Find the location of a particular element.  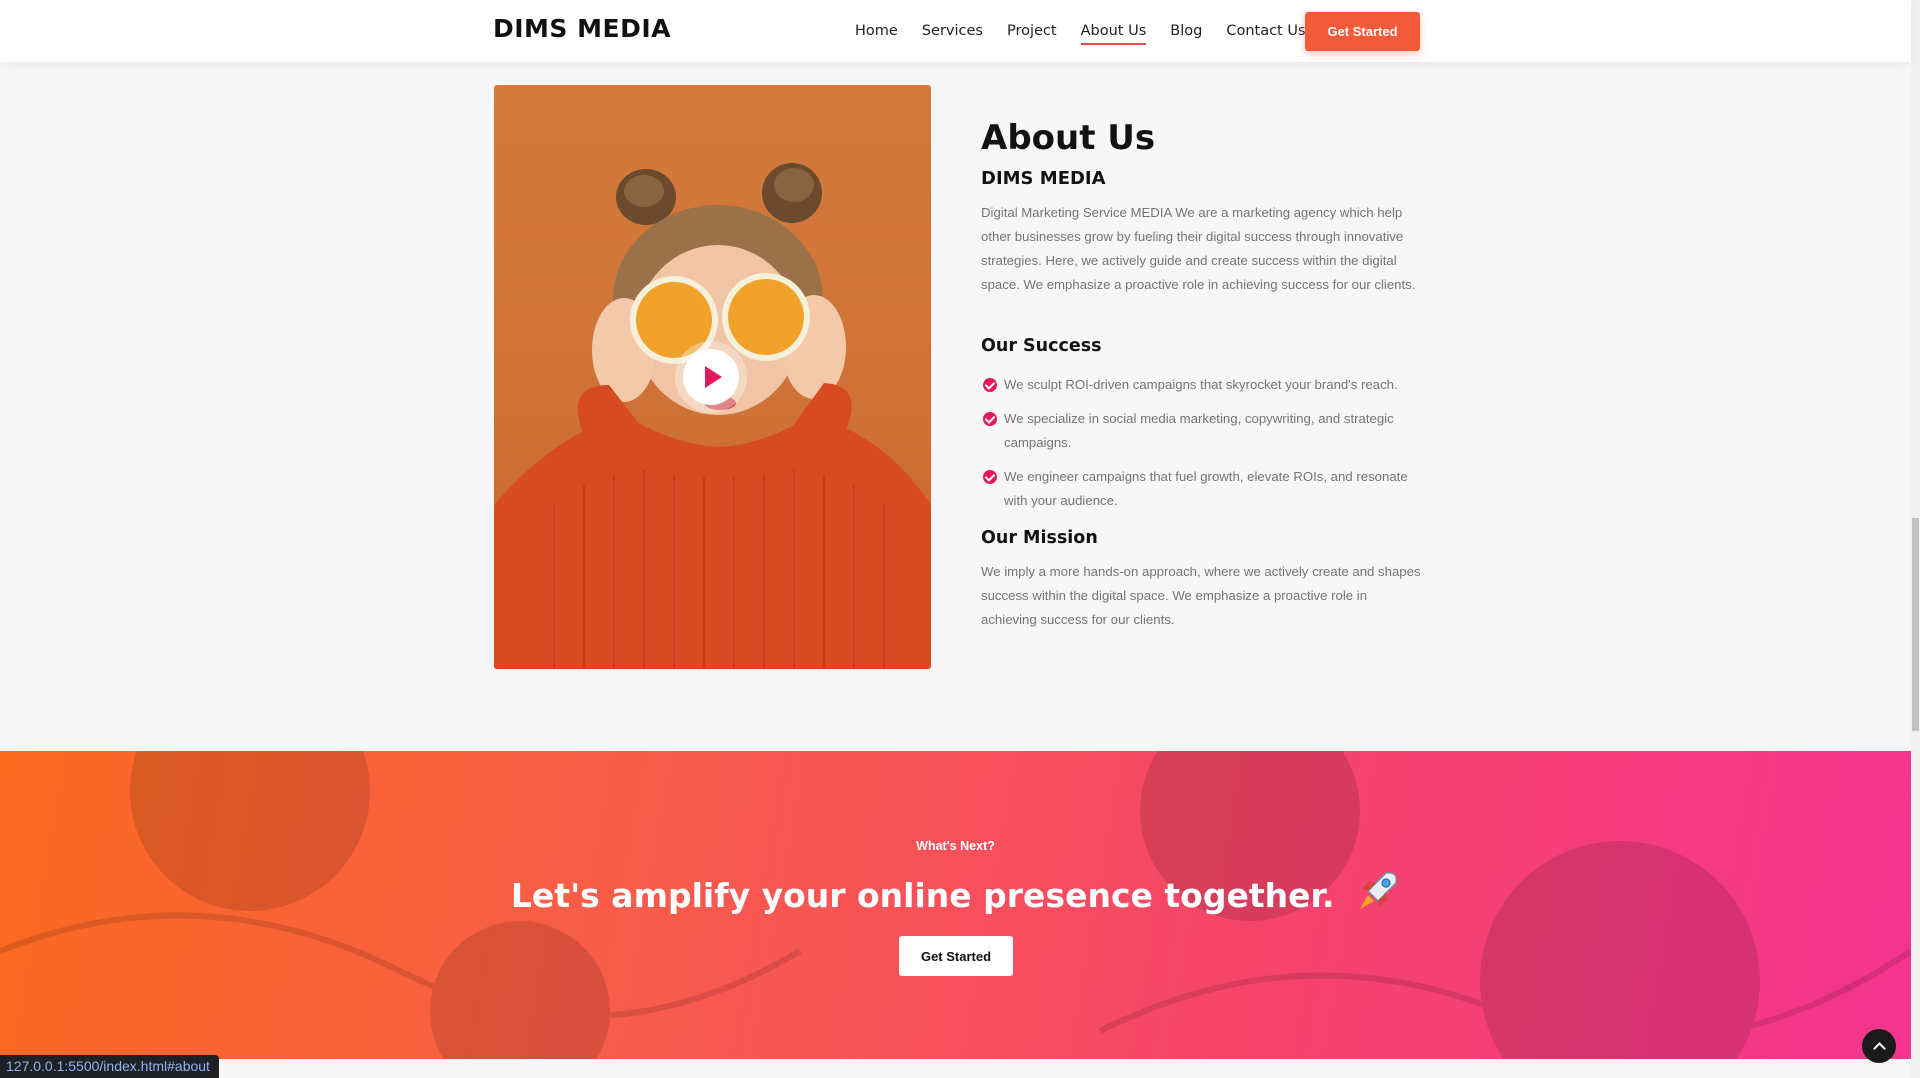

play-video-button is located at coordinates (711, 377).